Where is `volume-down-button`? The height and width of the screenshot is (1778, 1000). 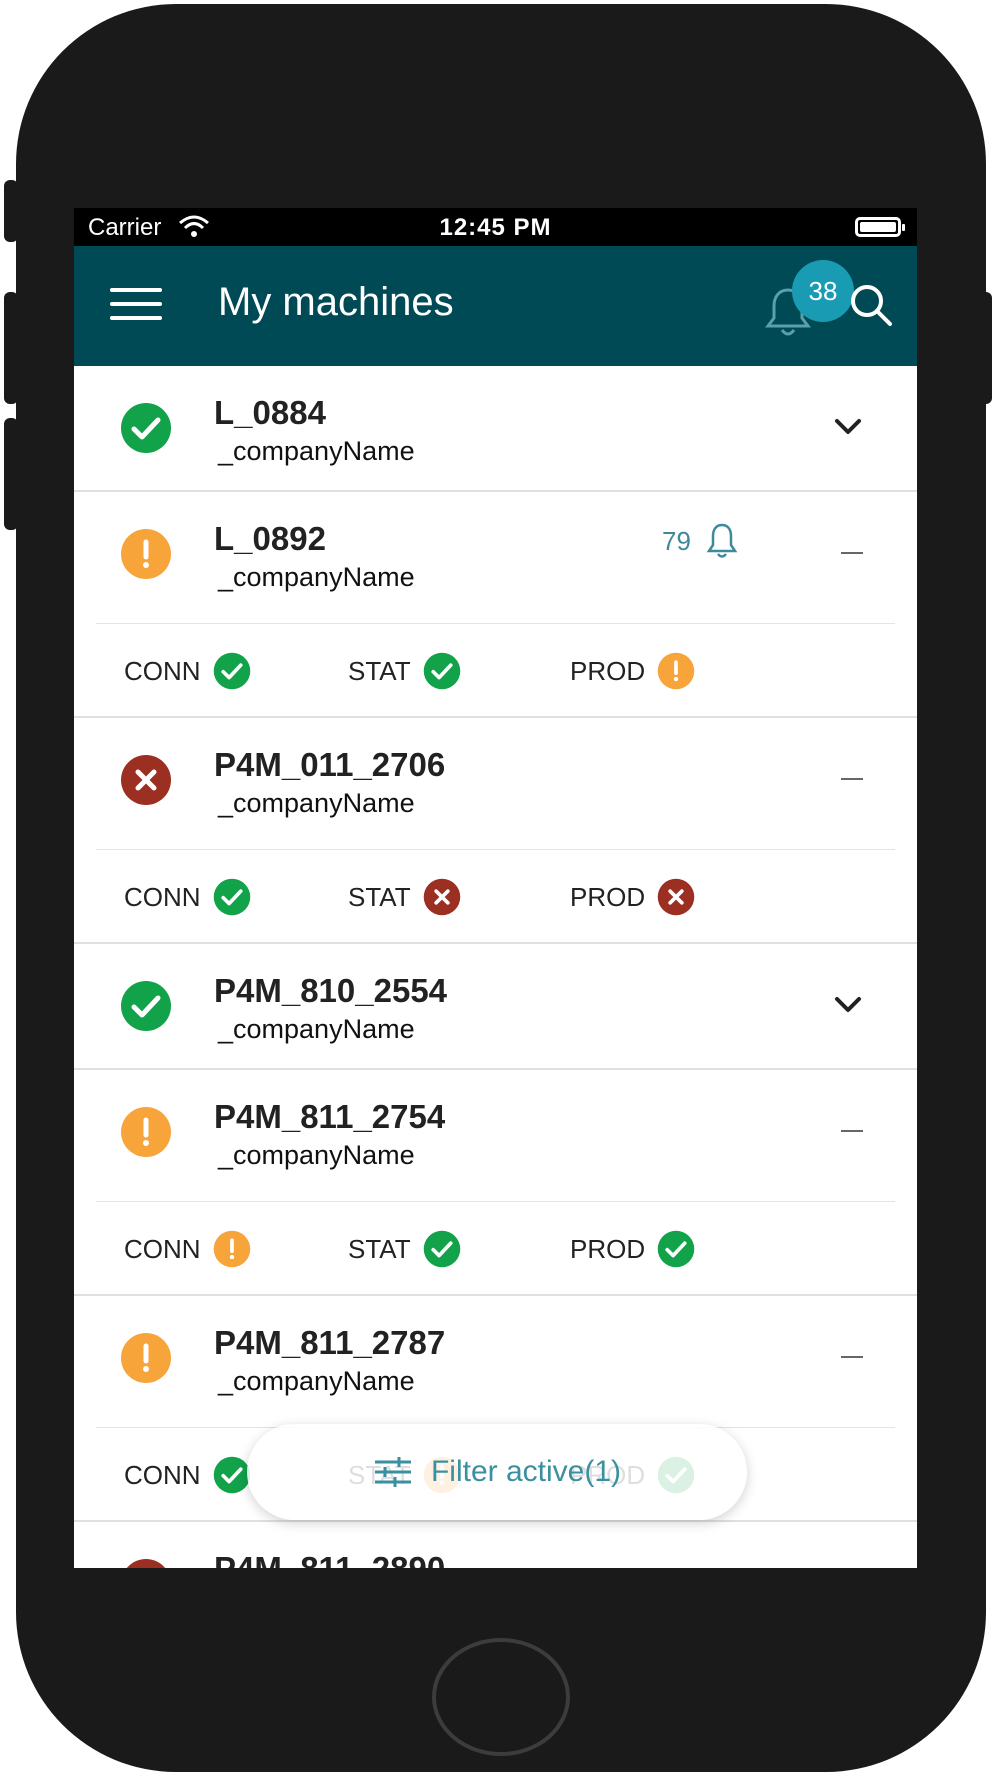
volume-down-button is located at coordinates (11, 474).